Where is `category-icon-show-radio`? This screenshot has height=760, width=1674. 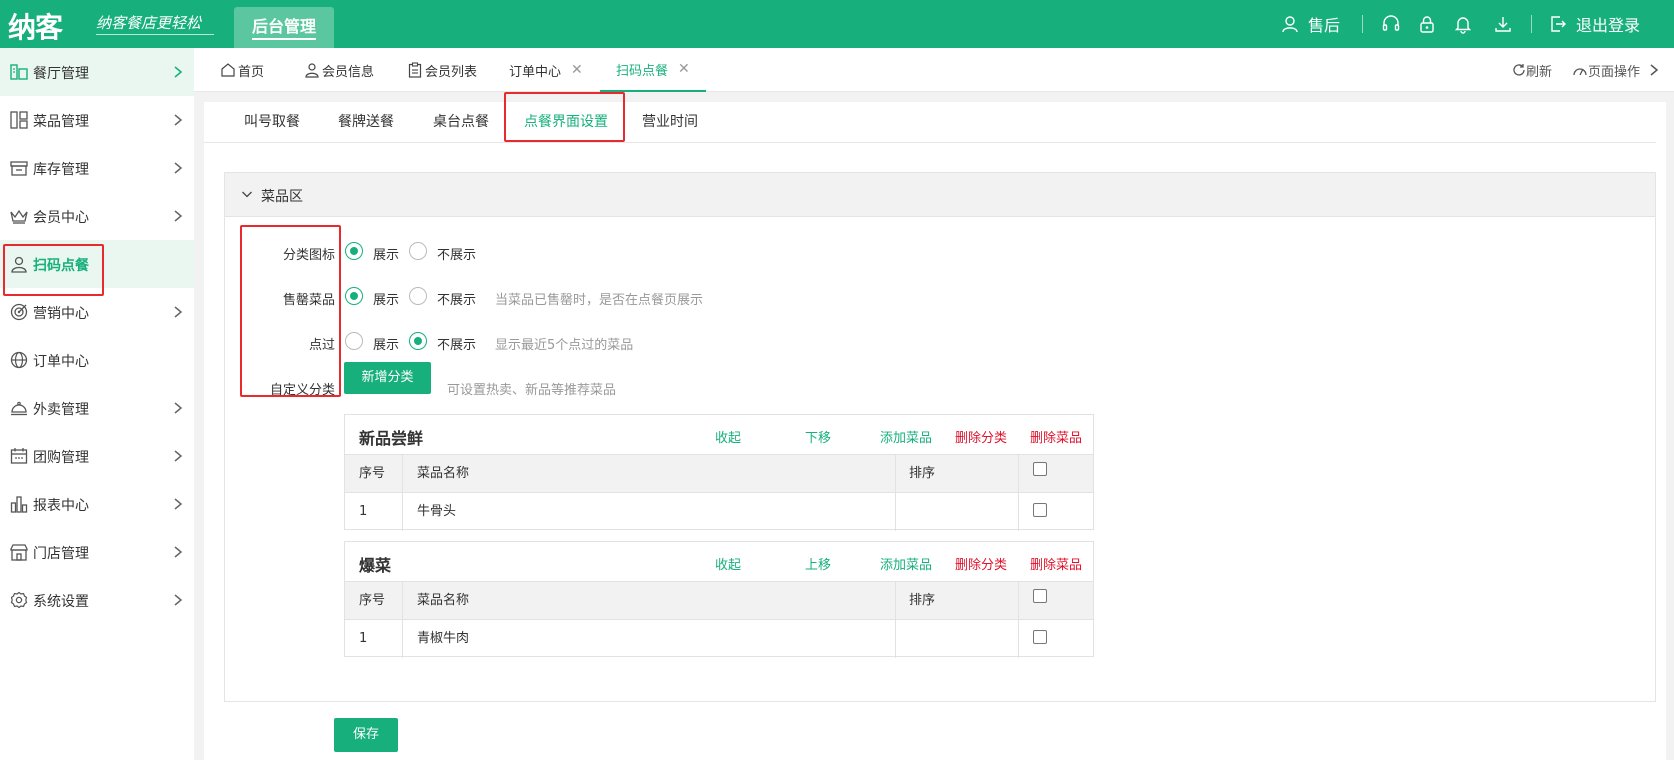
category-icon-show-radio is located at coordinates (354, 251).